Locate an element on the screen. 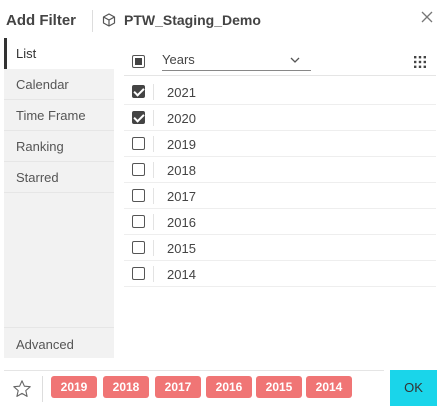 The height and width of the screenshot is (410, 445). list-item: 2014 is located at coordinates (280, 274).